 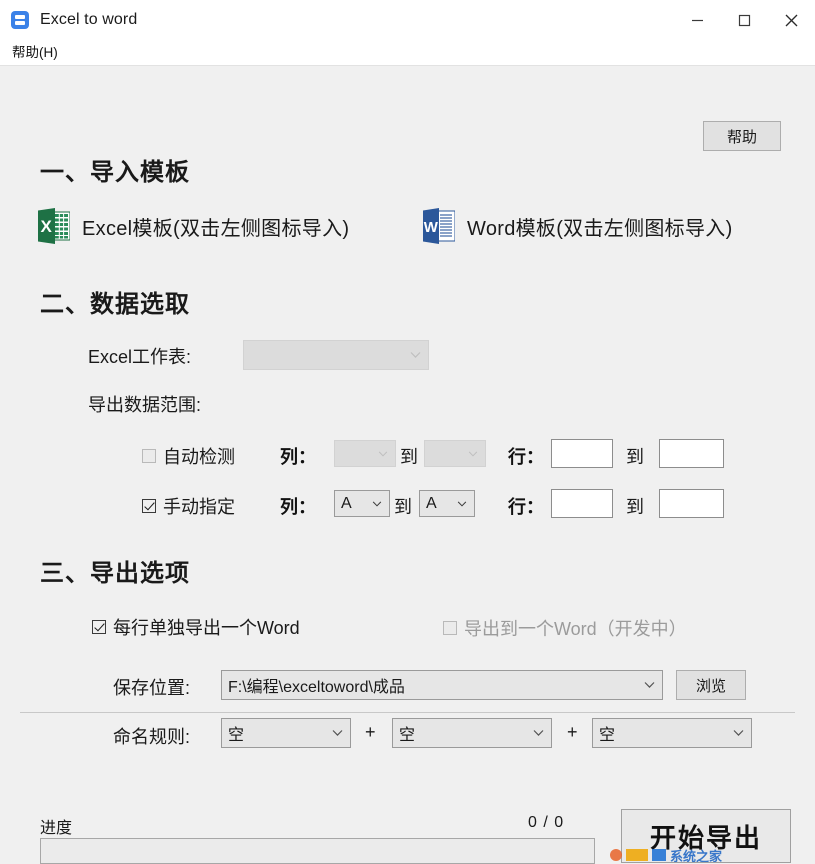 I want to click on watermark: 系统之家, so click(x=712, y=855).